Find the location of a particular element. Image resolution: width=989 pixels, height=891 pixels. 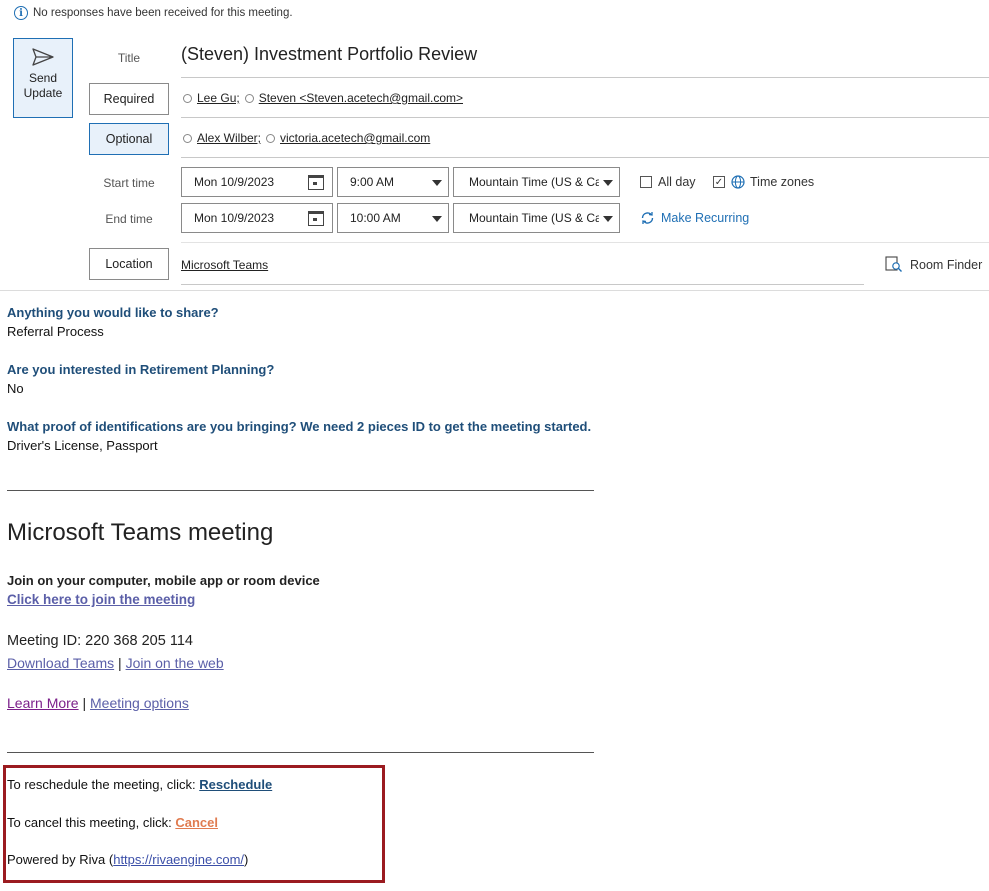

send-update-button: Send Update is located at coordinates (43, 78).